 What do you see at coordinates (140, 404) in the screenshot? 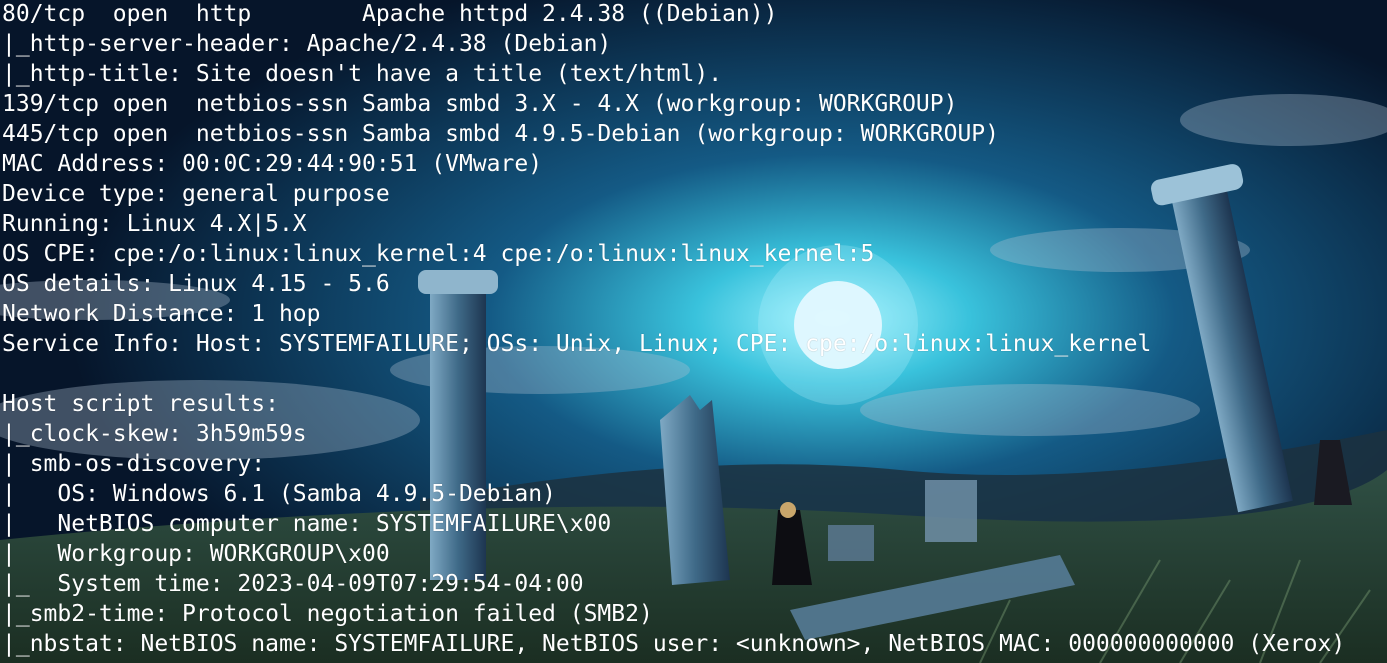
I see `terminal-line: Host script results:` at bounding box center [140, 404].